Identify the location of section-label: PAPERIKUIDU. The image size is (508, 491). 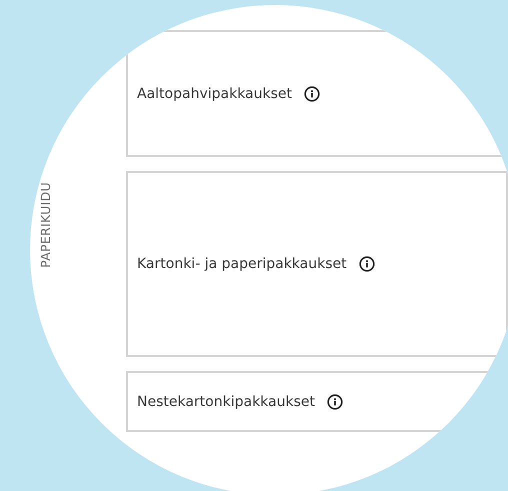
(45, 225).